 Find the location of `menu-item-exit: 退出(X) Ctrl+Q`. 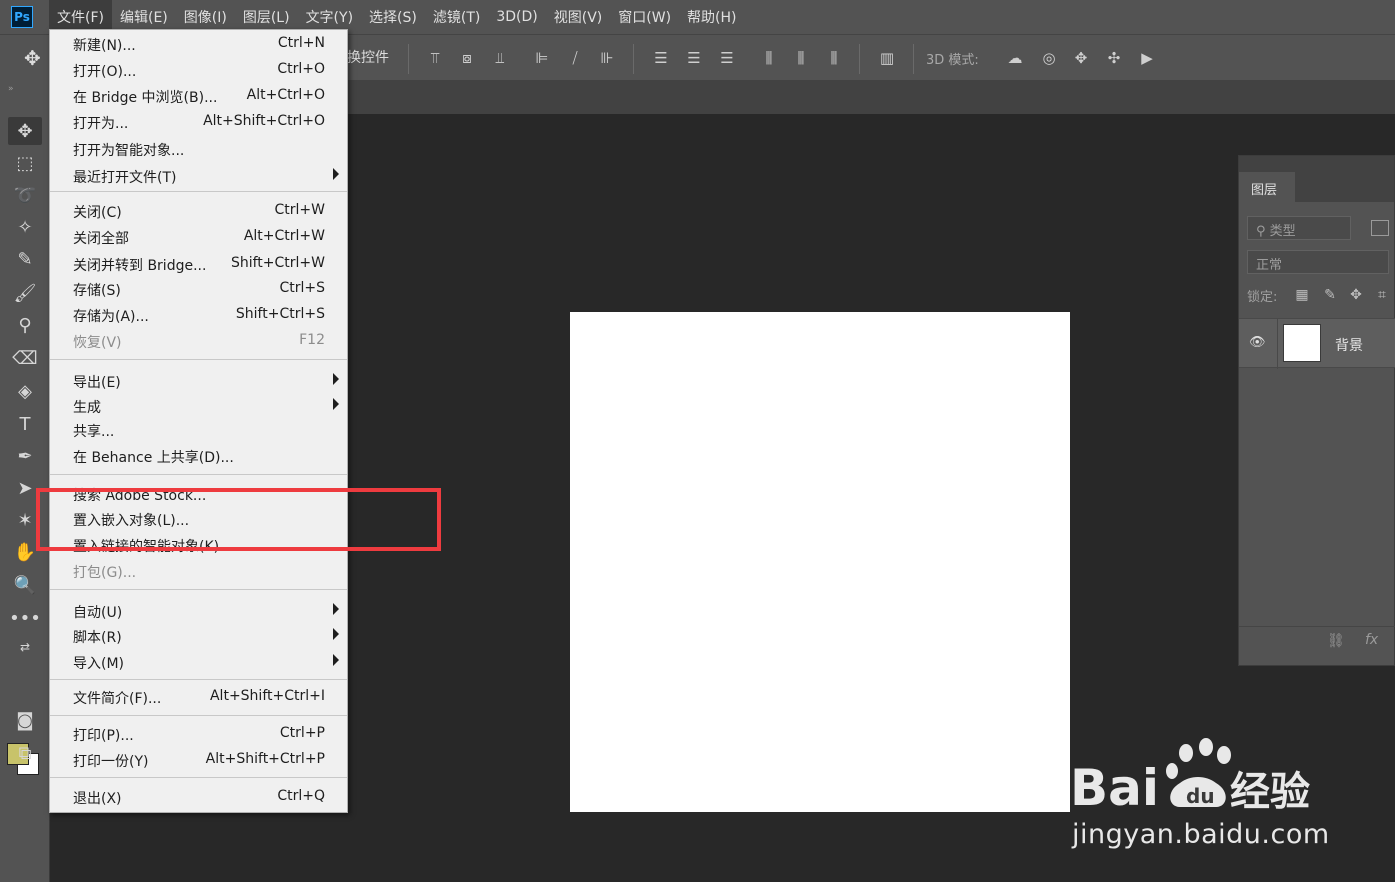

menu-item-exit: 退出(X) Ctrl+Q is located at coordinates (198, 797).